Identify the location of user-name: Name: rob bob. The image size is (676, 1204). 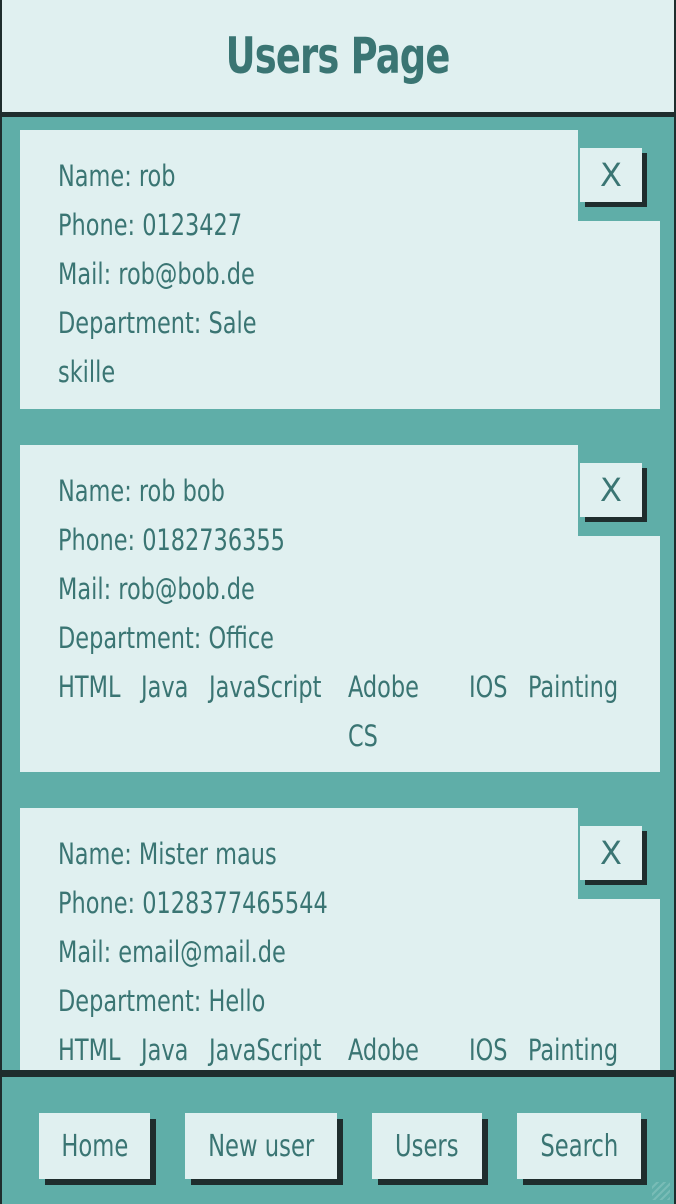
(141, 491).